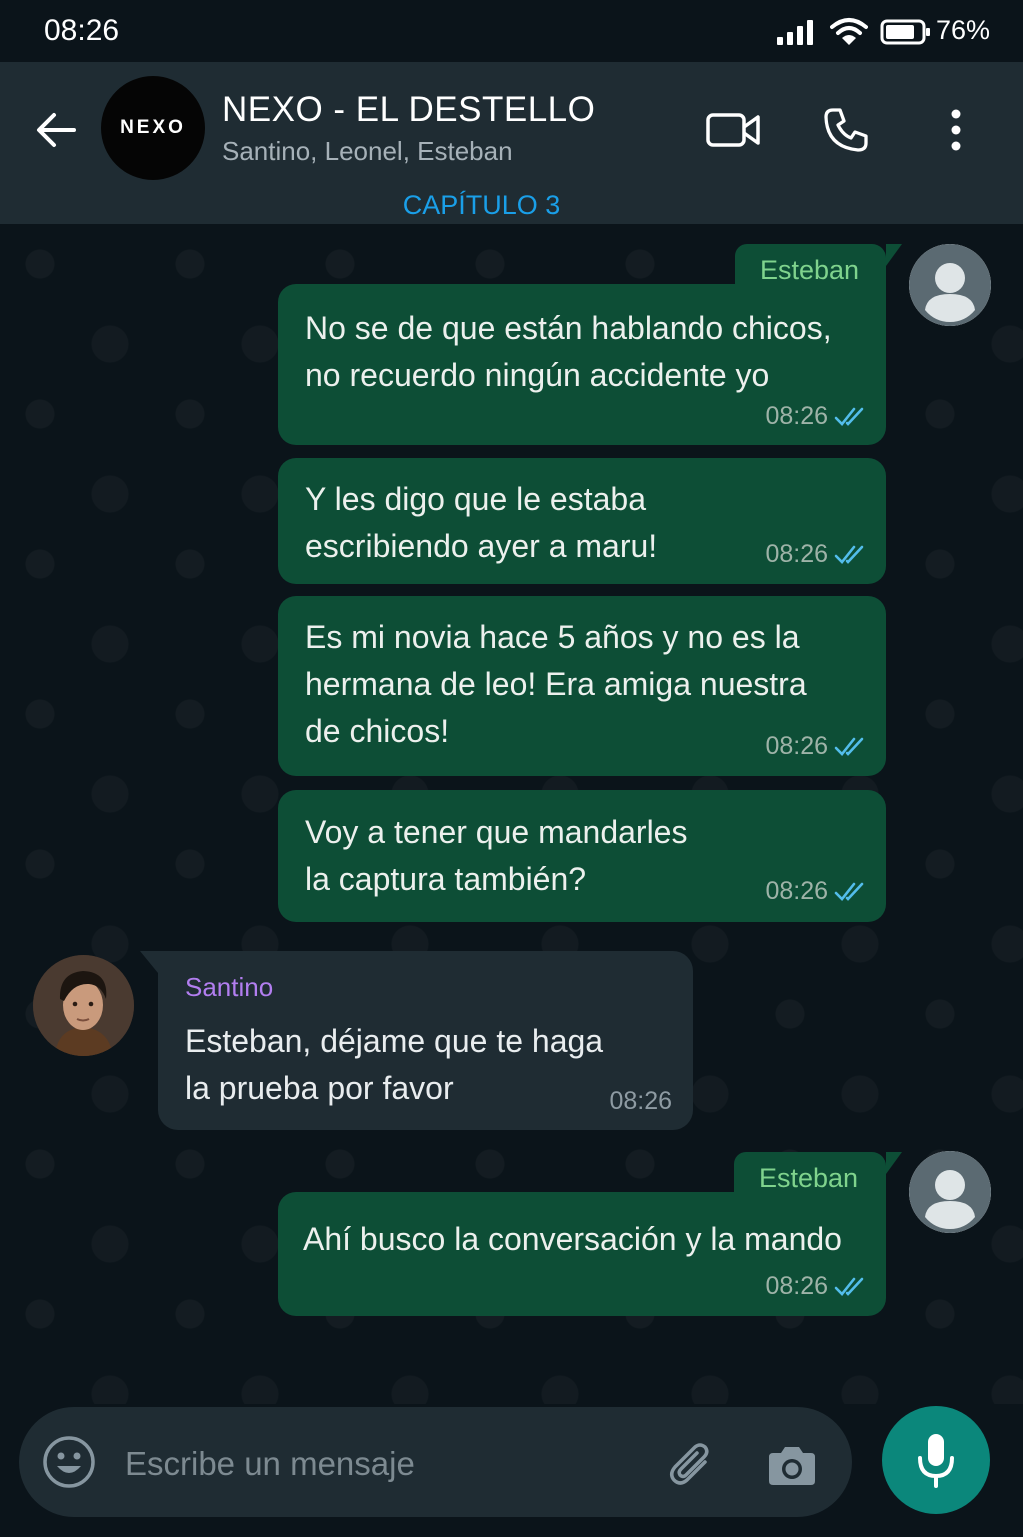 The image size is (1023, 1537). I want to click on message-text-line: Esteban, déjame que te haga, so click(394, 1041).